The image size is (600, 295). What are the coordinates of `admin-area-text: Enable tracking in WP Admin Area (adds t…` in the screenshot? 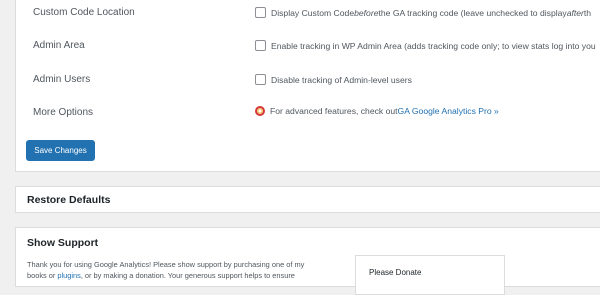 It's located at (433, 45).